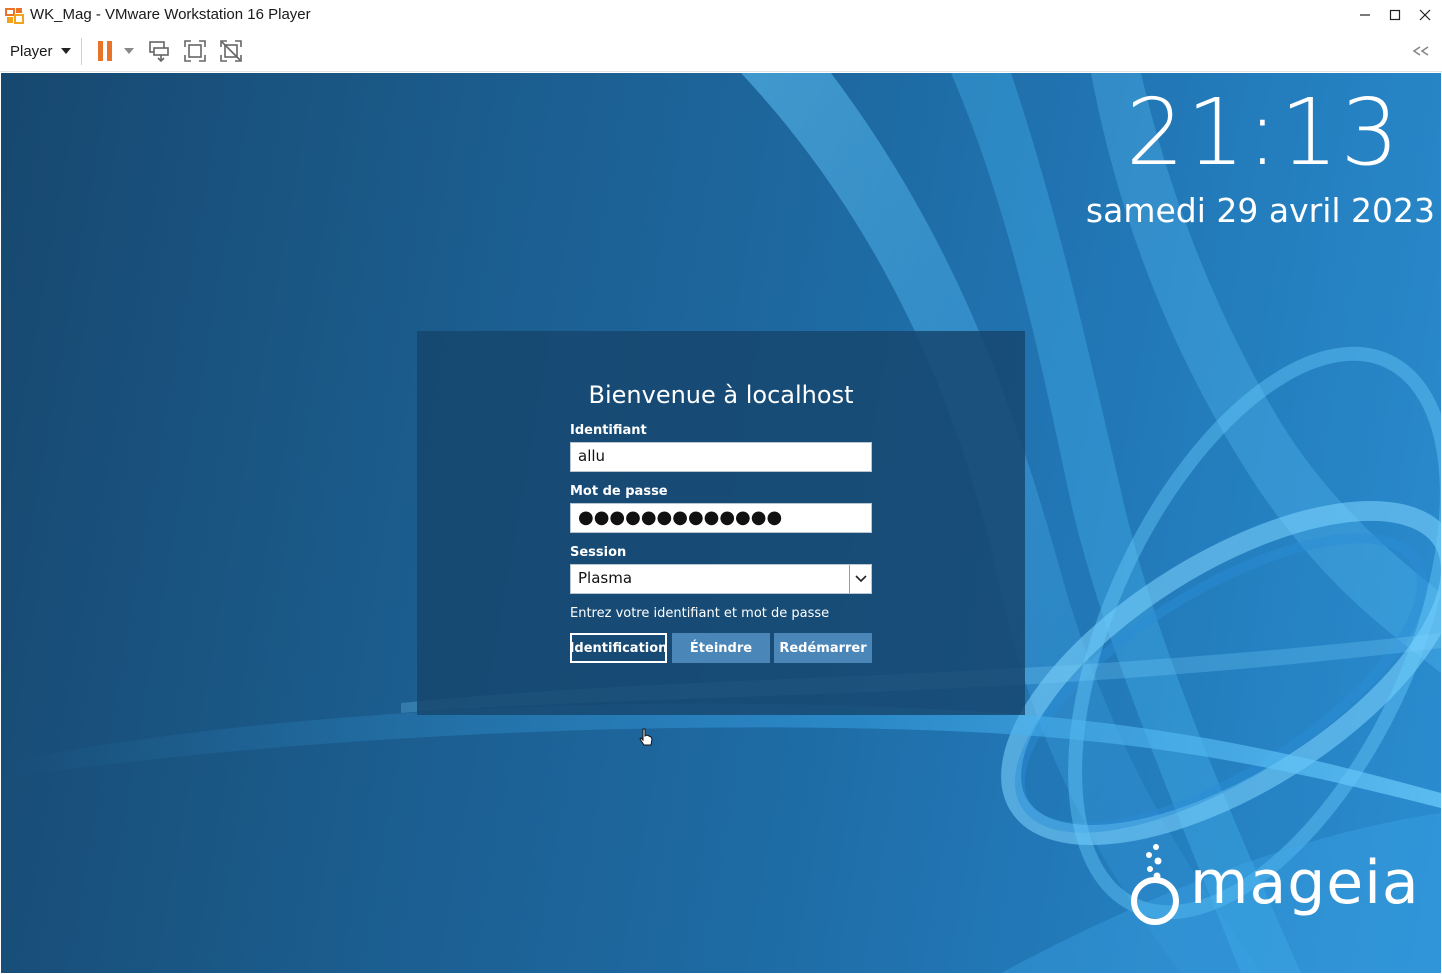 The height and width of the screenshot is (974, 1442). I want to click on send-ctrl-alt-del-button, so click(159, 51).